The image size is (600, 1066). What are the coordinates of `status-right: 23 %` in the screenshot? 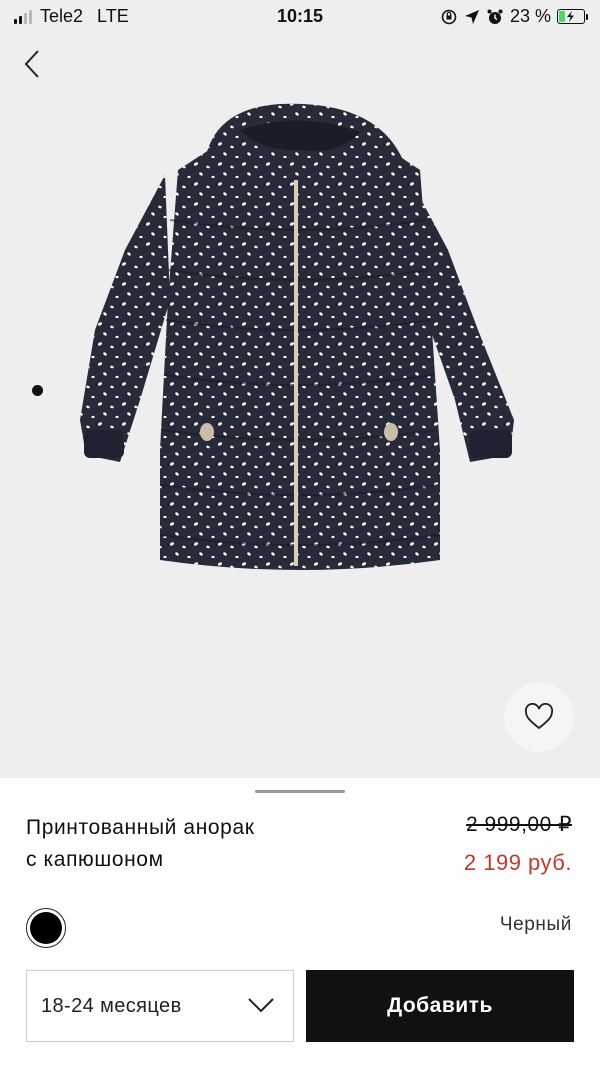 It's located at (514, 16).